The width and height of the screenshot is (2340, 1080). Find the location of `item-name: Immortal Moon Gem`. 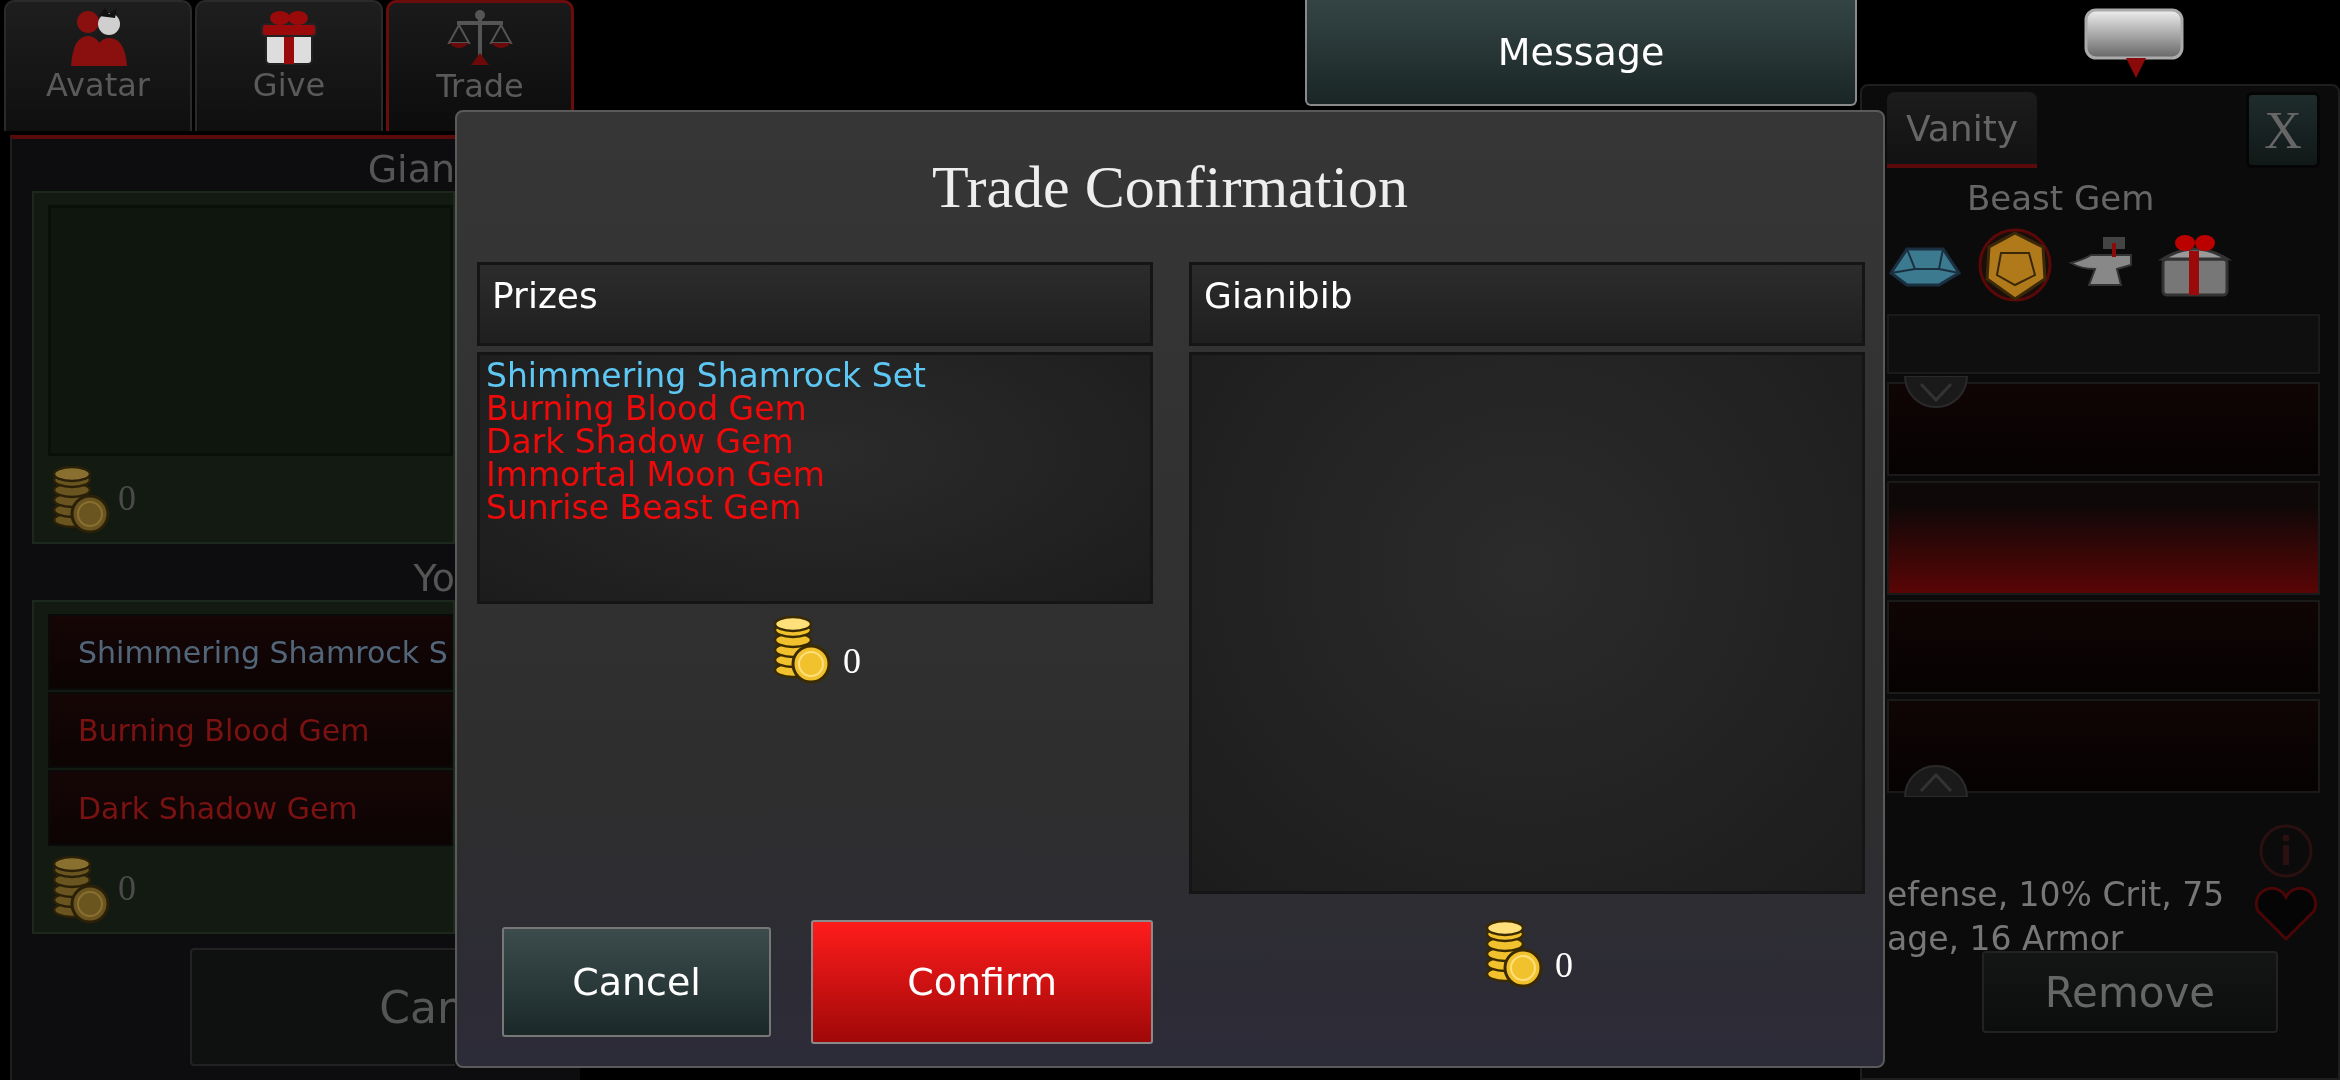

item-name: Immortal Moon Gem is located at coordinates (656, 474).